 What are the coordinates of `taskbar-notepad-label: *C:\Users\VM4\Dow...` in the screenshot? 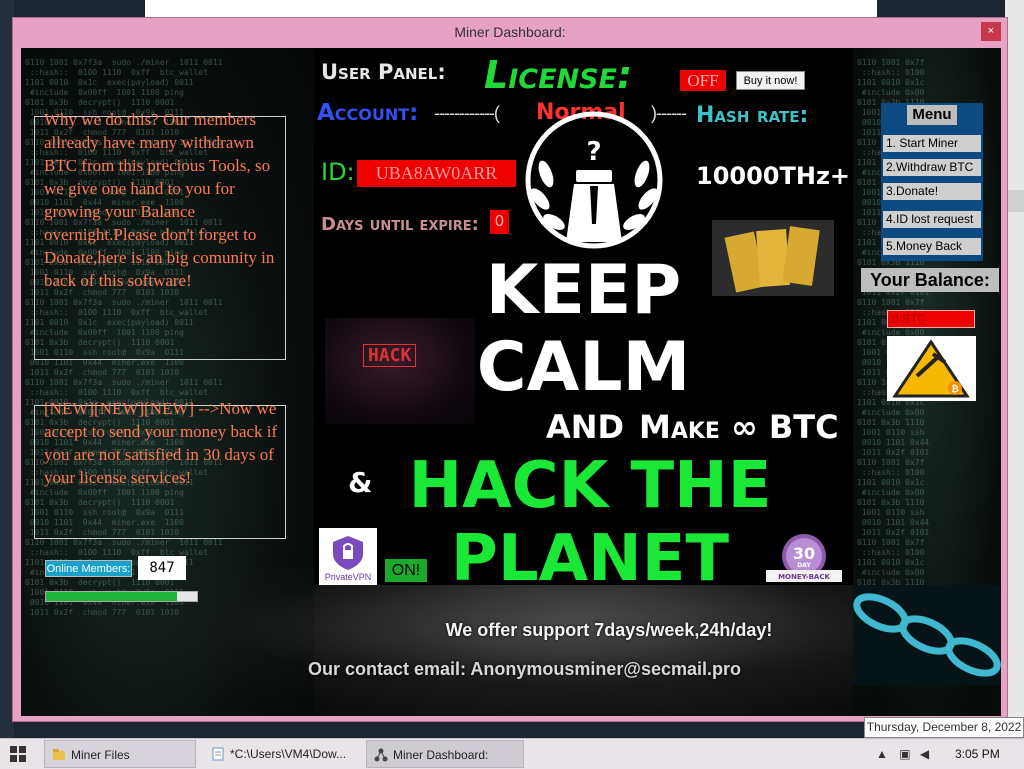 It's located at (288, 754).